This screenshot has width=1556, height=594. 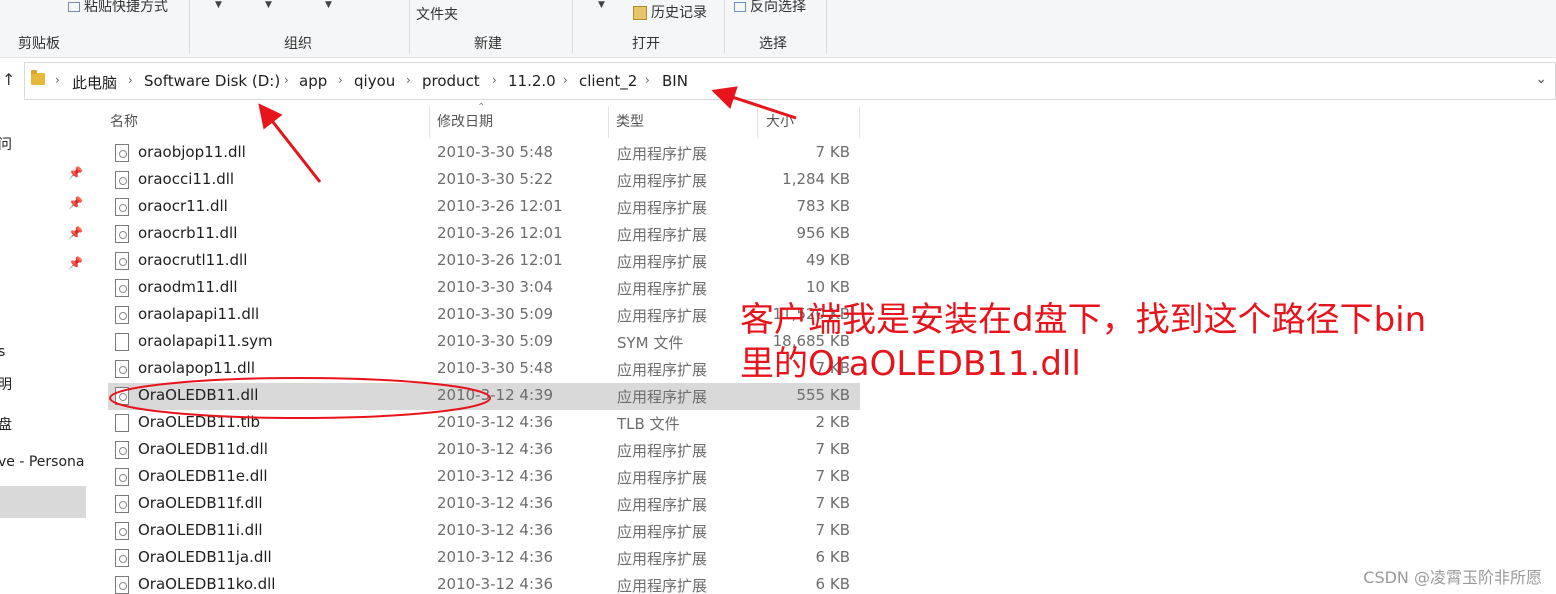 What do you see at coordinates (773, 44) in the screenshot?
I see `group-label-select: 选择` at bounding box center [773, 44].